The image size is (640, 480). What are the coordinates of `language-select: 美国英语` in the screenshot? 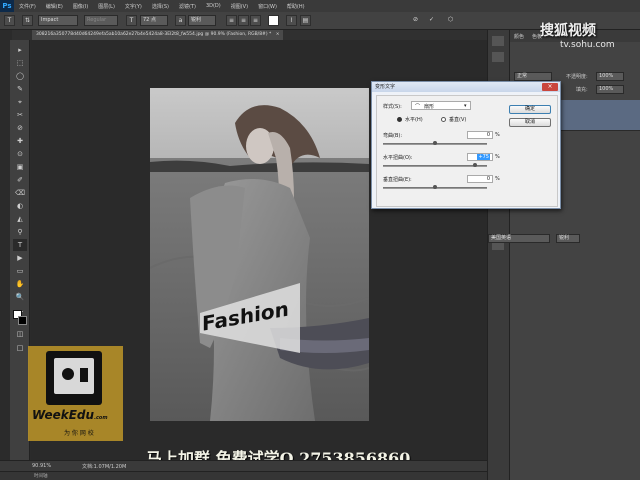 It's located at (519, 238).